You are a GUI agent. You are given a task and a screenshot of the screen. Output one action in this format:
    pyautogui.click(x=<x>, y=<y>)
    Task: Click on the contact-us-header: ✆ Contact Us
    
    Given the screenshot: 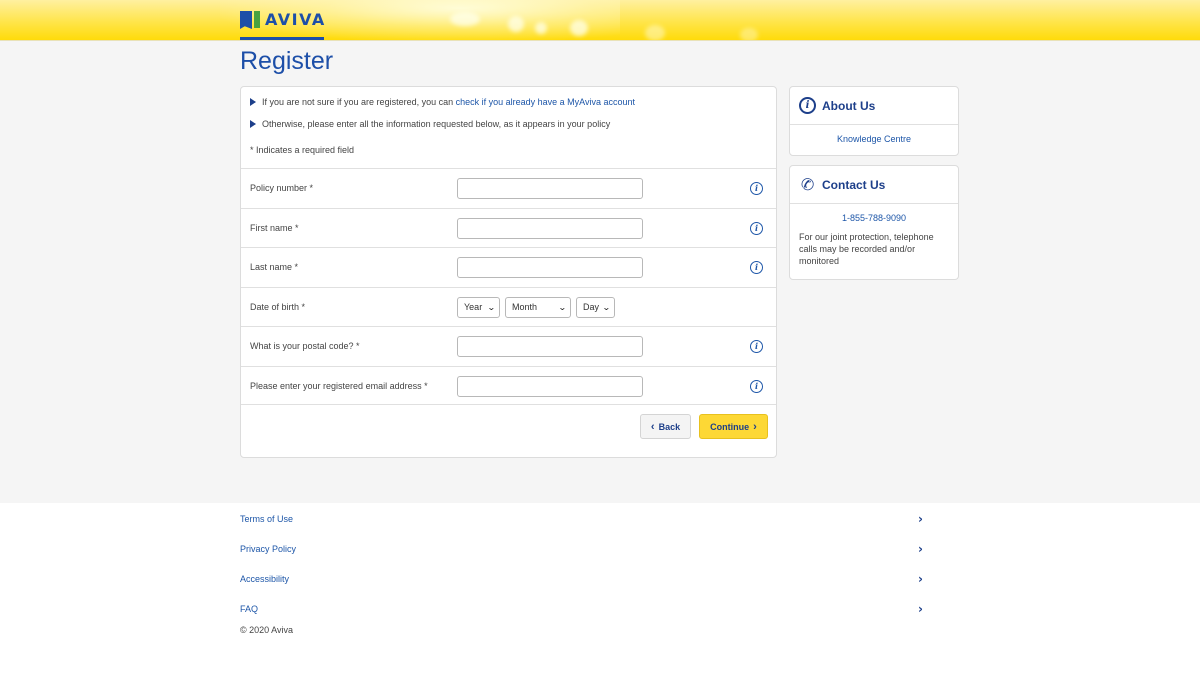 What is the action you would take?
    pyautogui.click(x=874, y=185)
    